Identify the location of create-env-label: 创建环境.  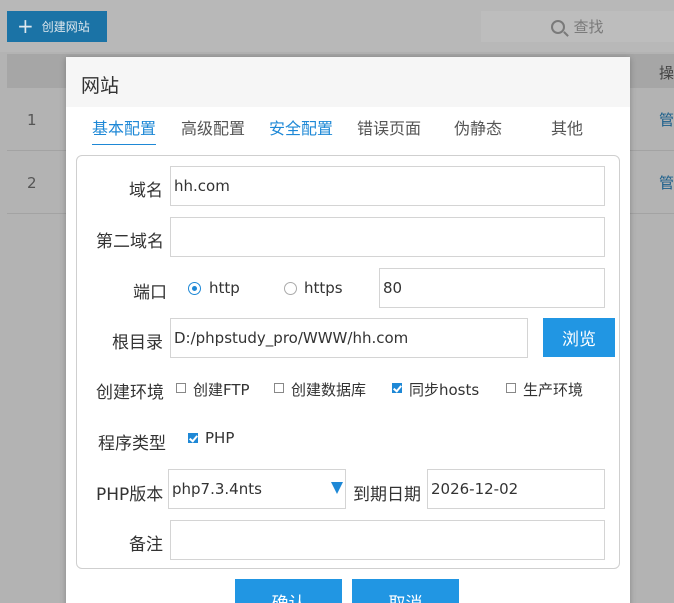
(130, 393).